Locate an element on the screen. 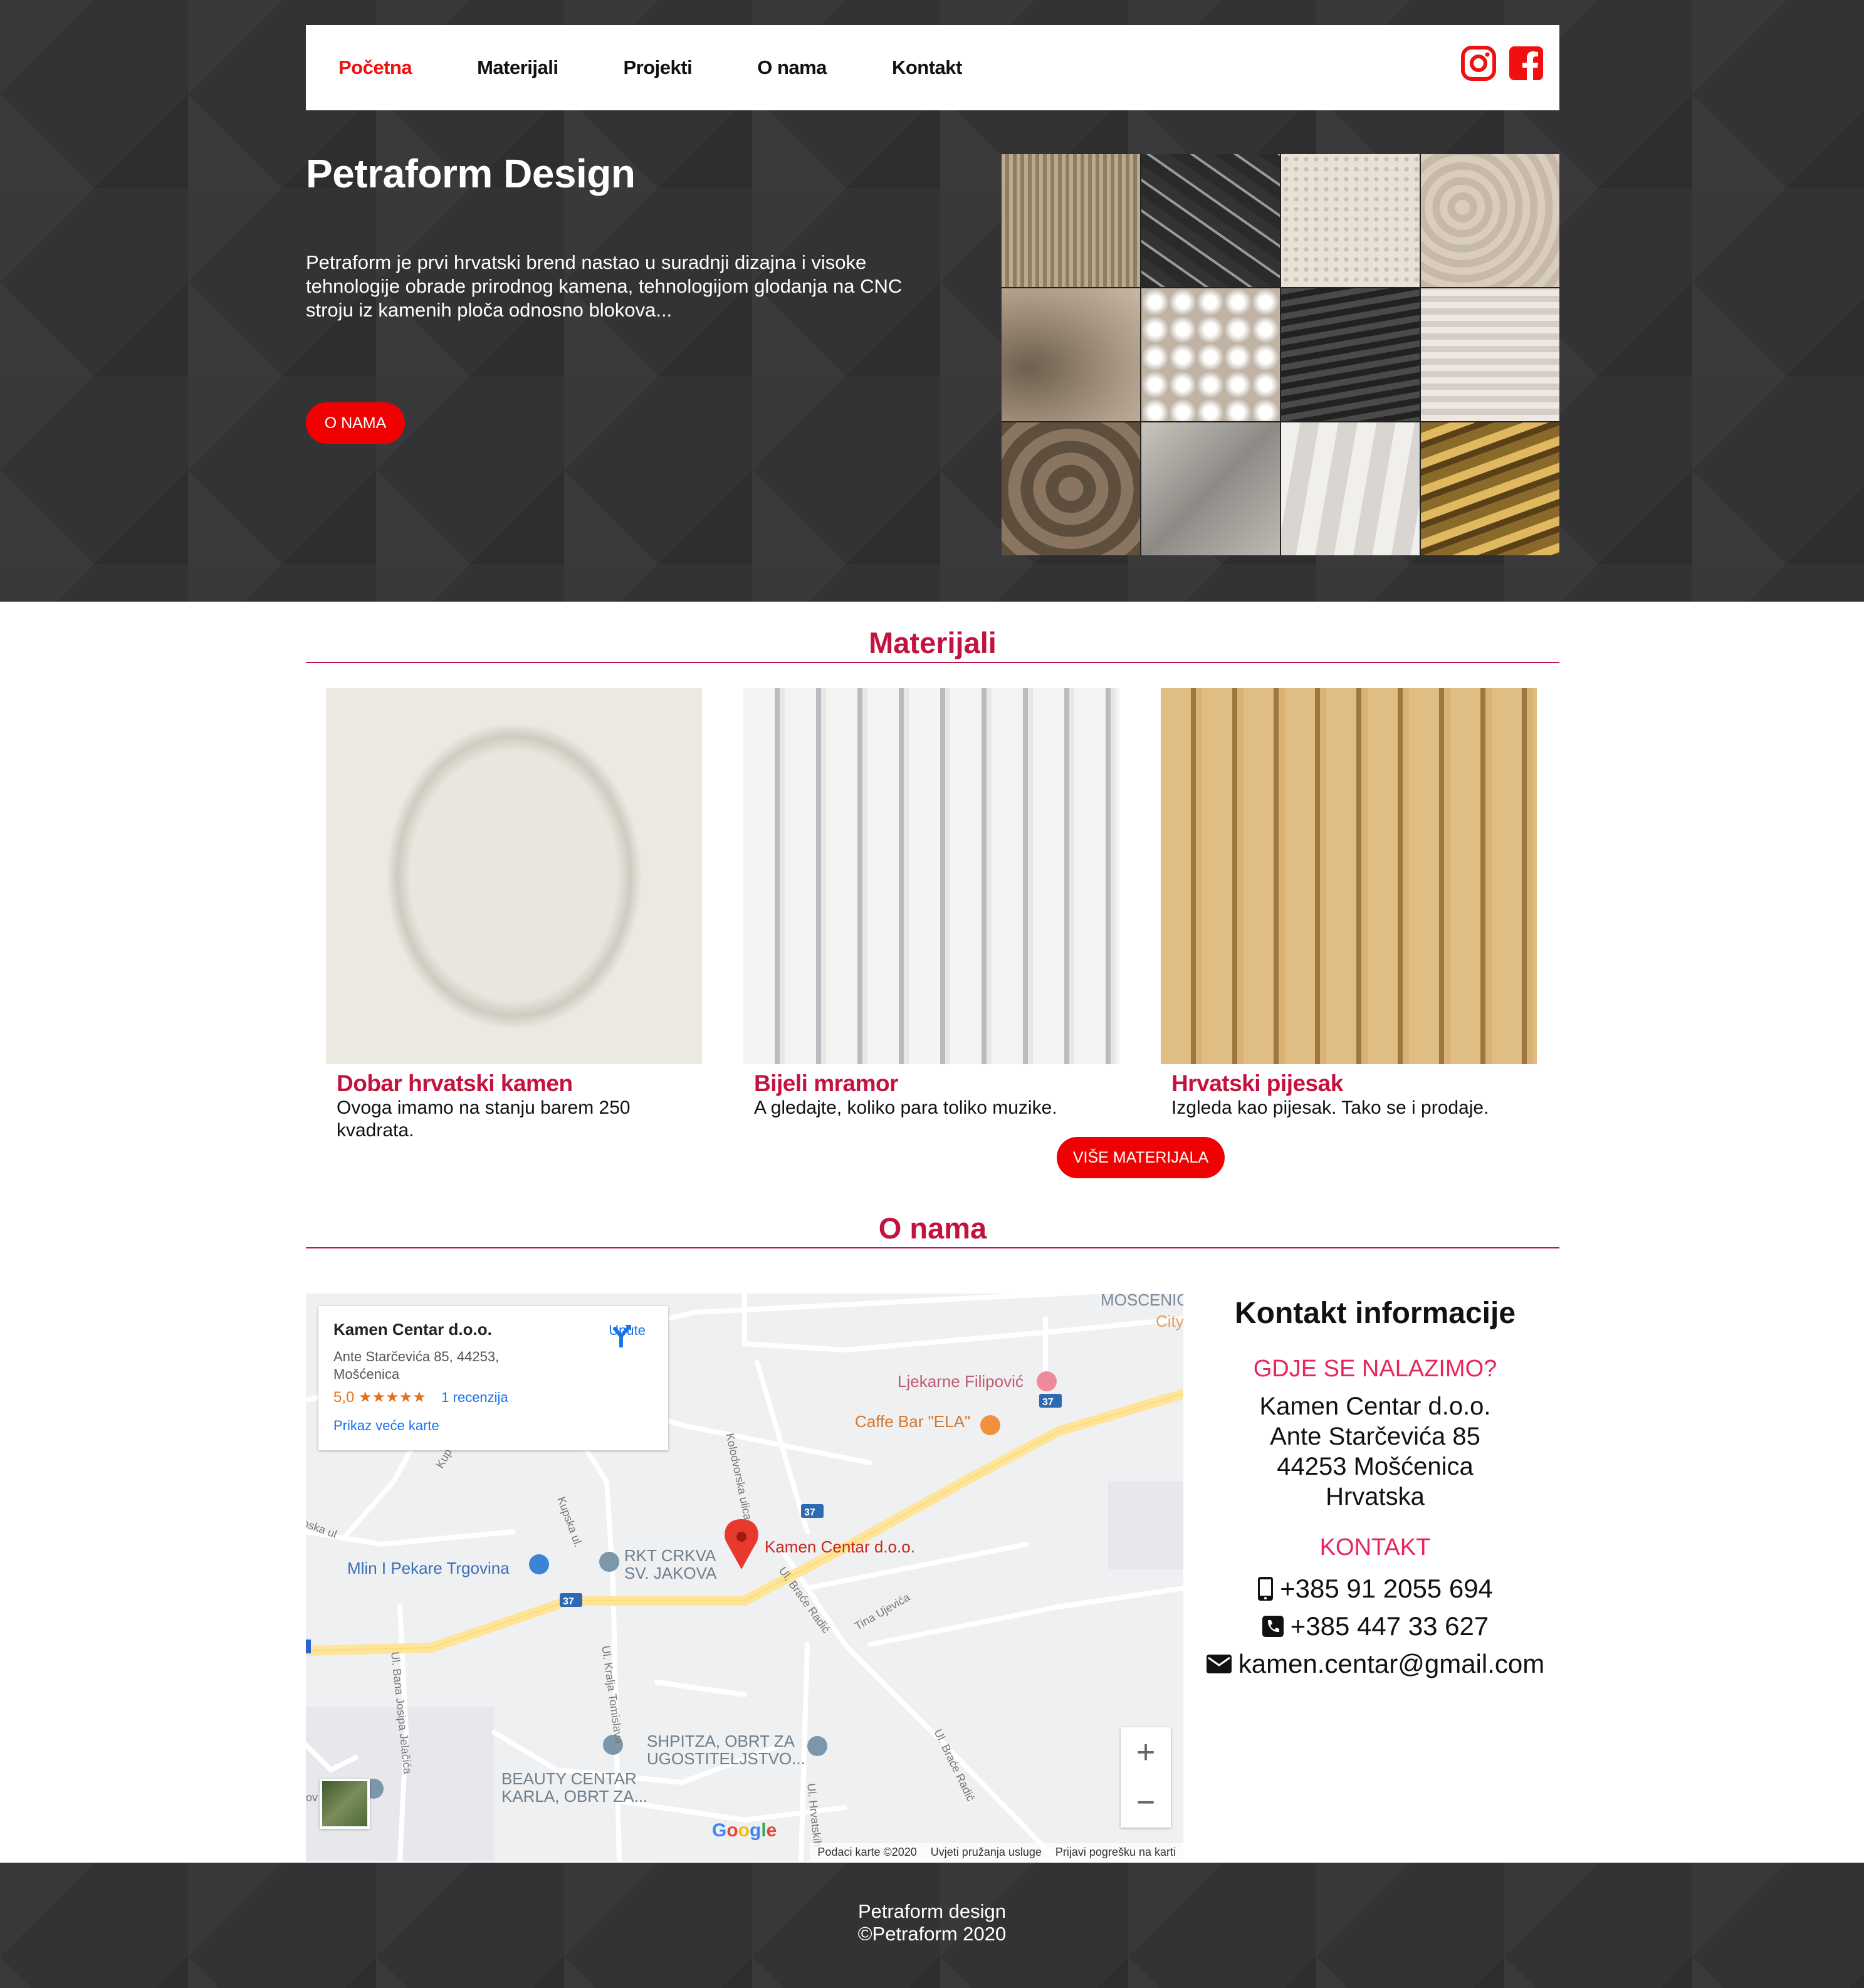  o-nama-heading: O nama is located at coordinates (932, 1228).